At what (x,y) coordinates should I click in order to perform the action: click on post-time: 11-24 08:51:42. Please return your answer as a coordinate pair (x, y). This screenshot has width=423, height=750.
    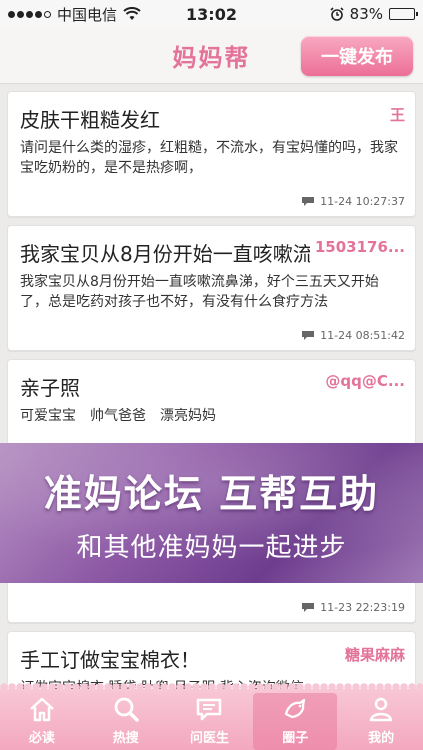
    Looking at the image, I should click on (362, 335).